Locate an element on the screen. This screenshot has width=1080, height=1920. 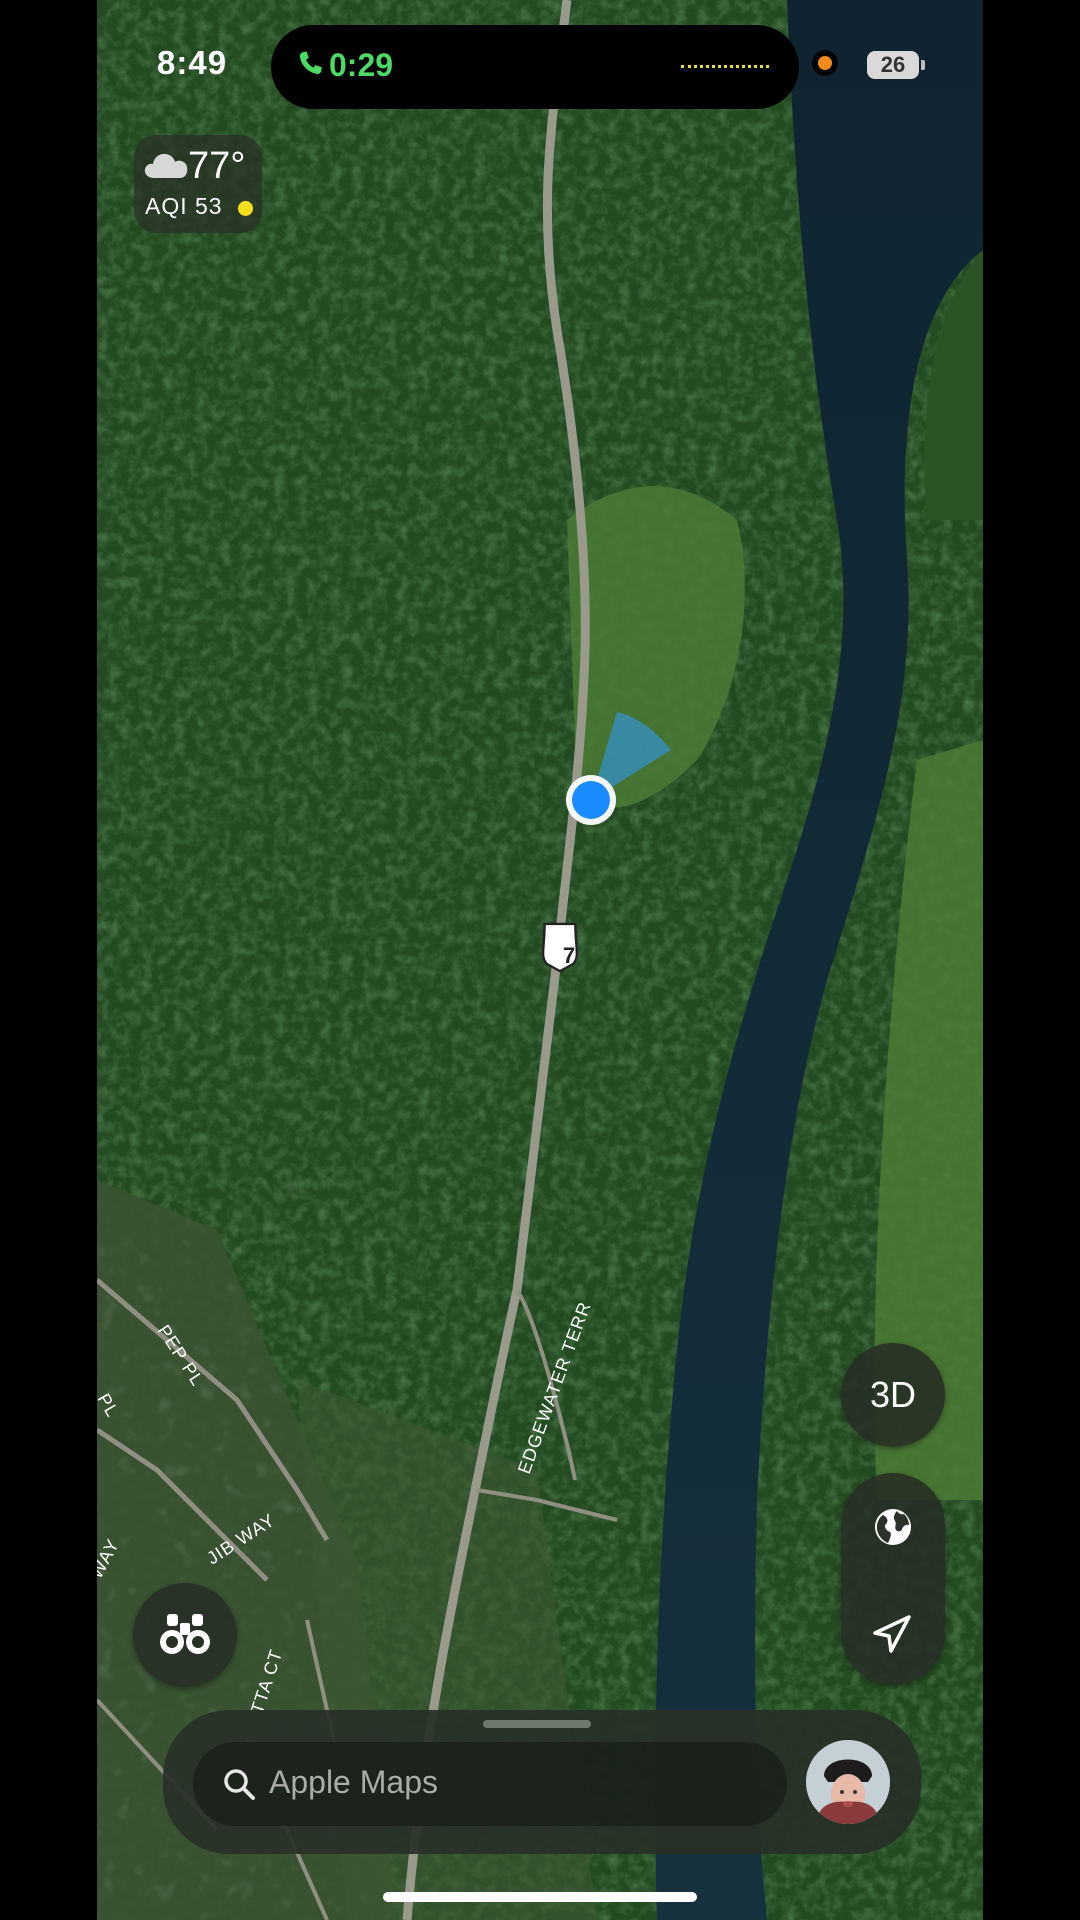
binoculars-icon is located at coordinates (185, 1634).